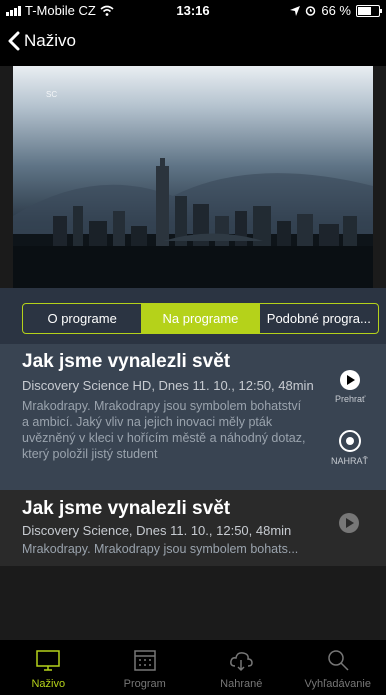 This screenshot has width=386, height=695. I want to click on back-button: Naživo, so click(42, 41).